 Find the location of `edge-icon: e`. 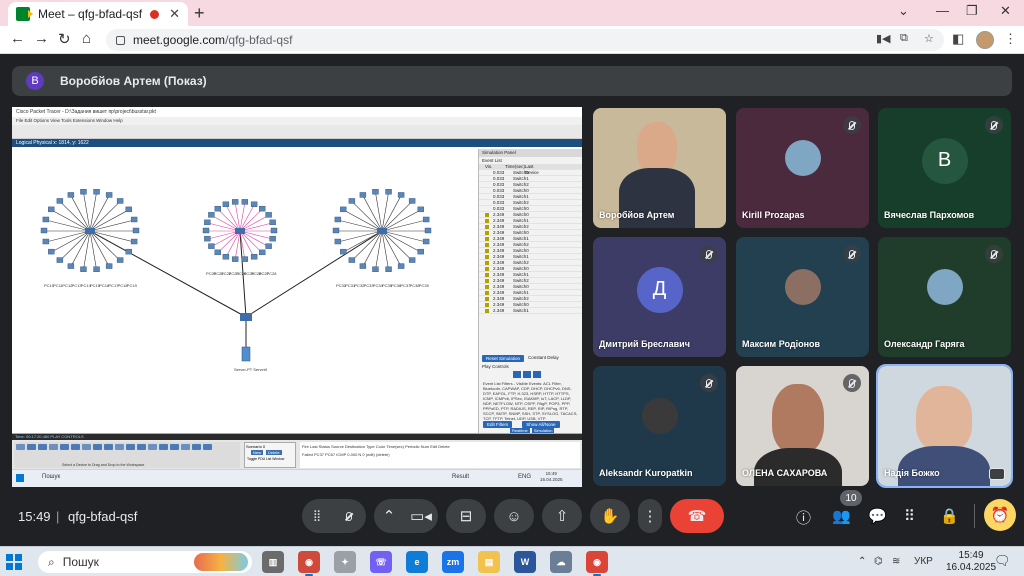

edge-icon: e is located at coordinates (417, 562).